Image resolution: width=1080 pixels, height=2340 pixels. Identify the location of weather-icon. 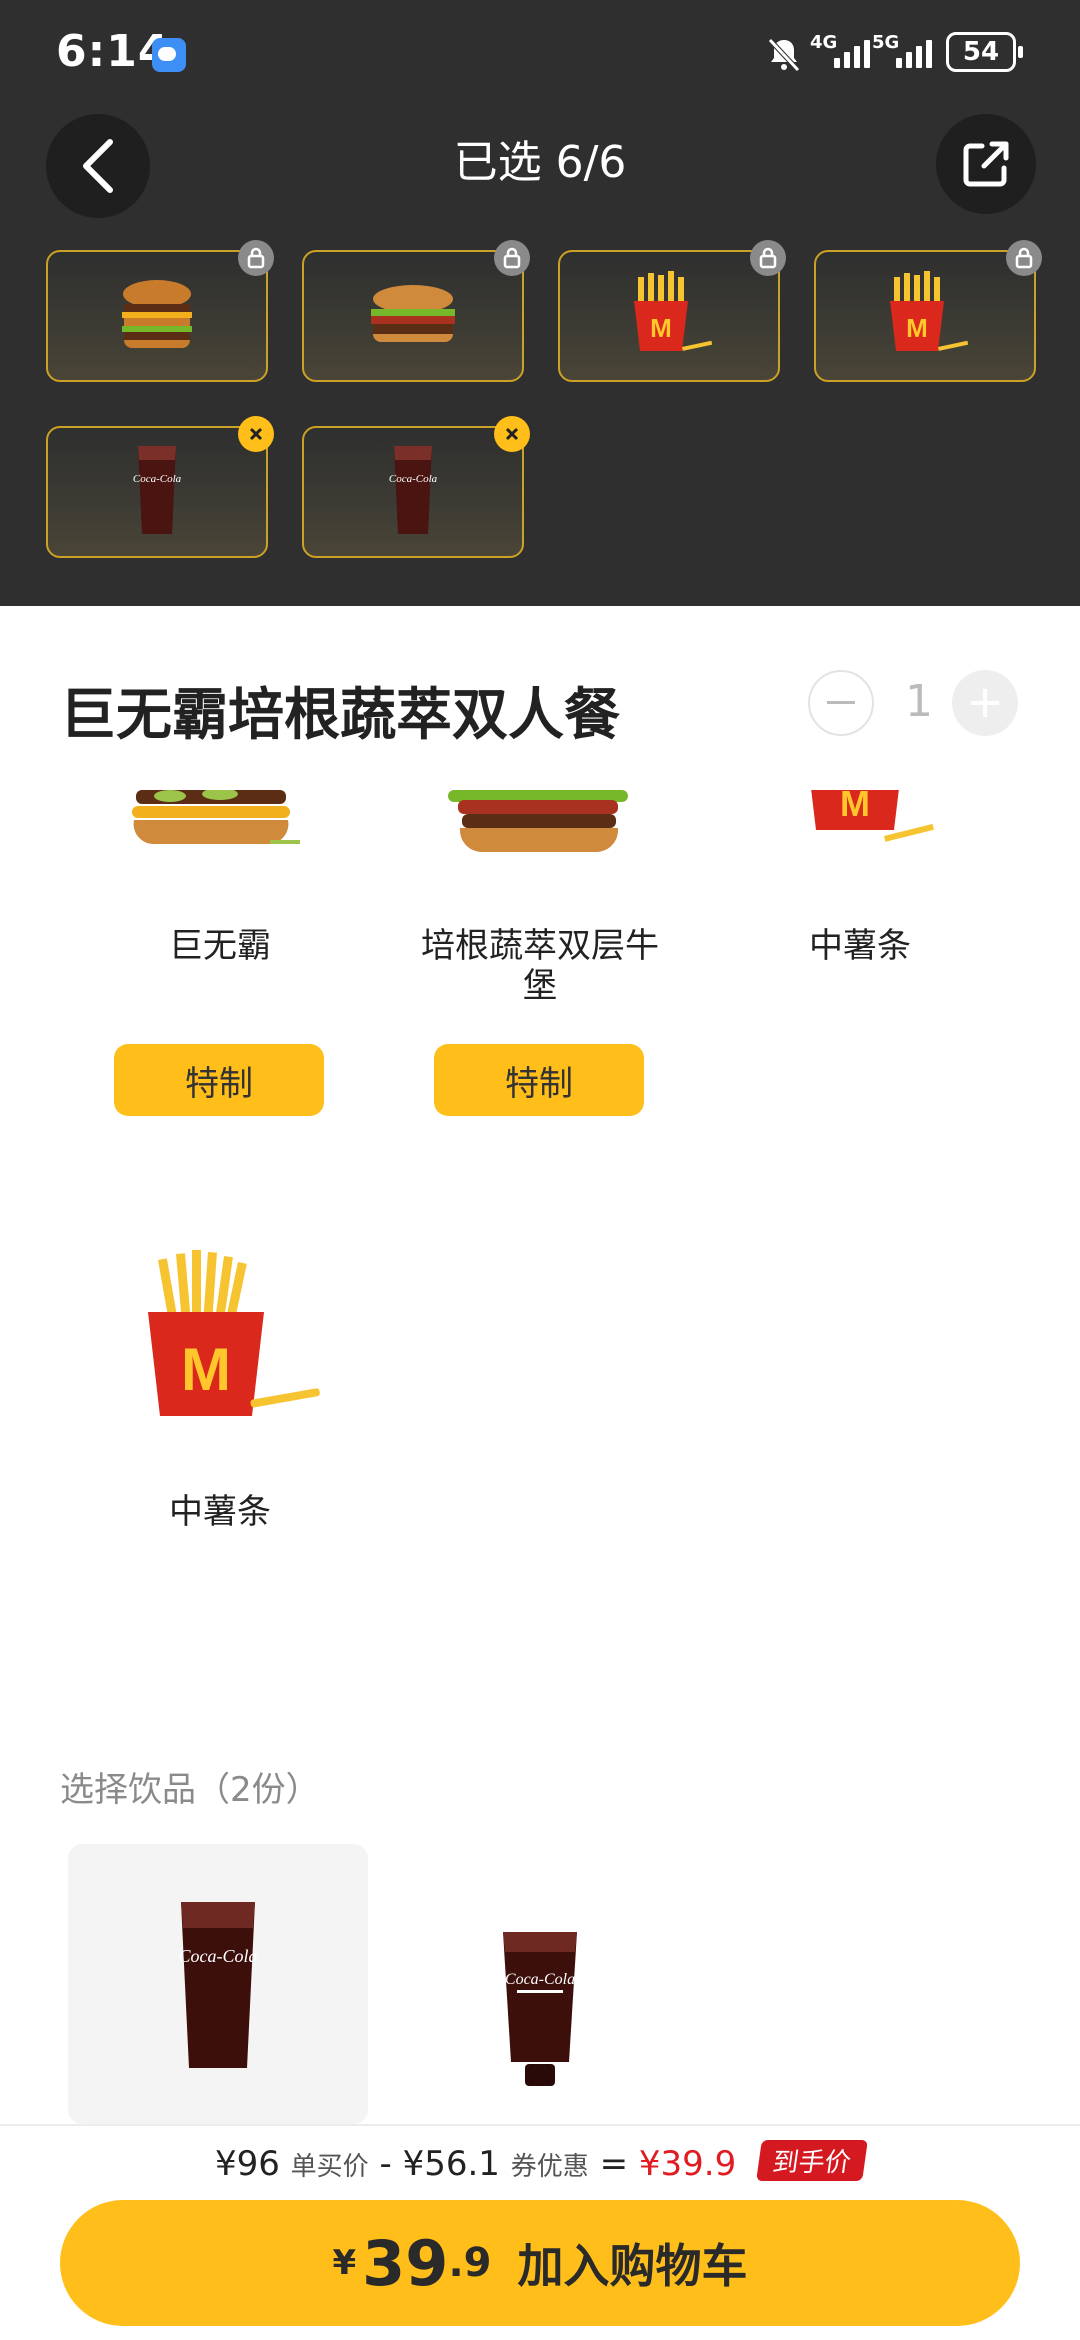
(169, 55).